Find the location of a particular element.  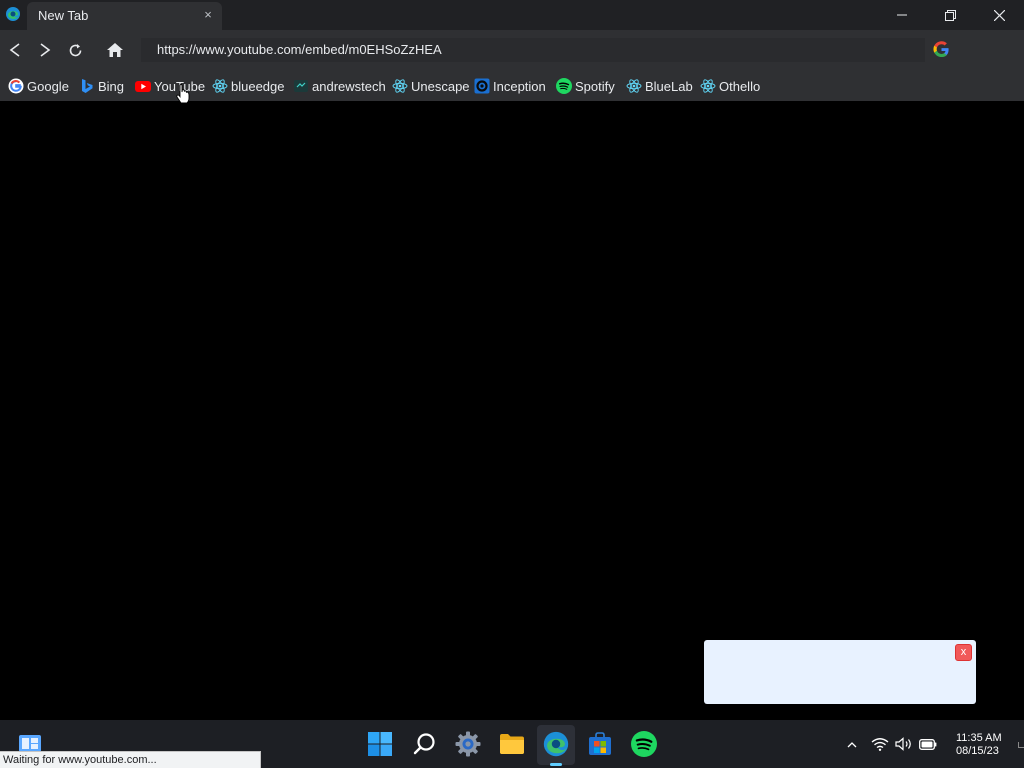

bookmark-andrewstech: andrewstech is located at coordinates (339, 86).